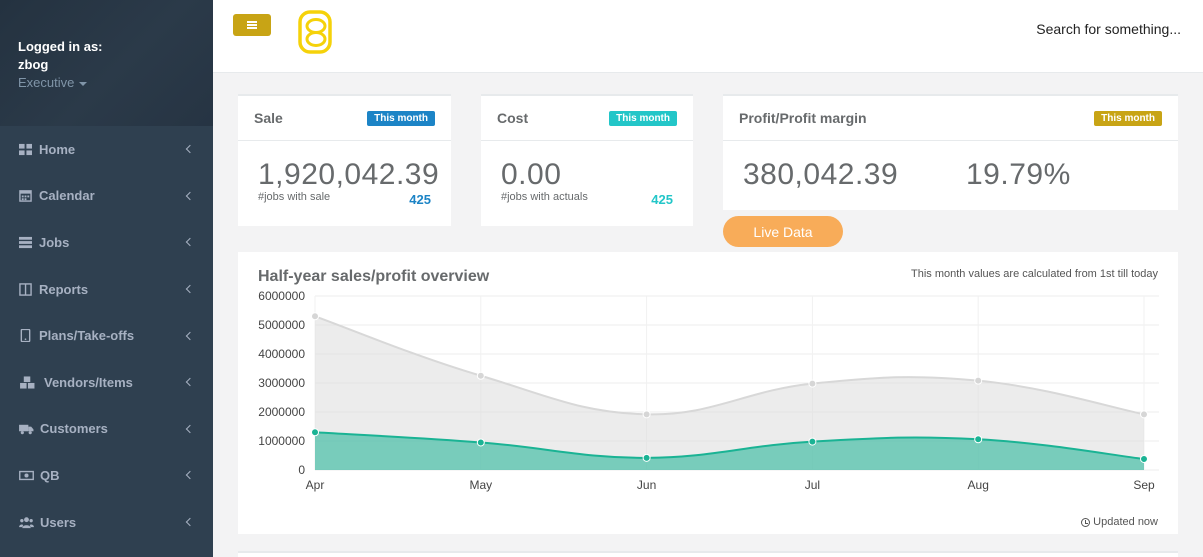  I want to click on sidebar-item-label: QB, so click(50, 475).